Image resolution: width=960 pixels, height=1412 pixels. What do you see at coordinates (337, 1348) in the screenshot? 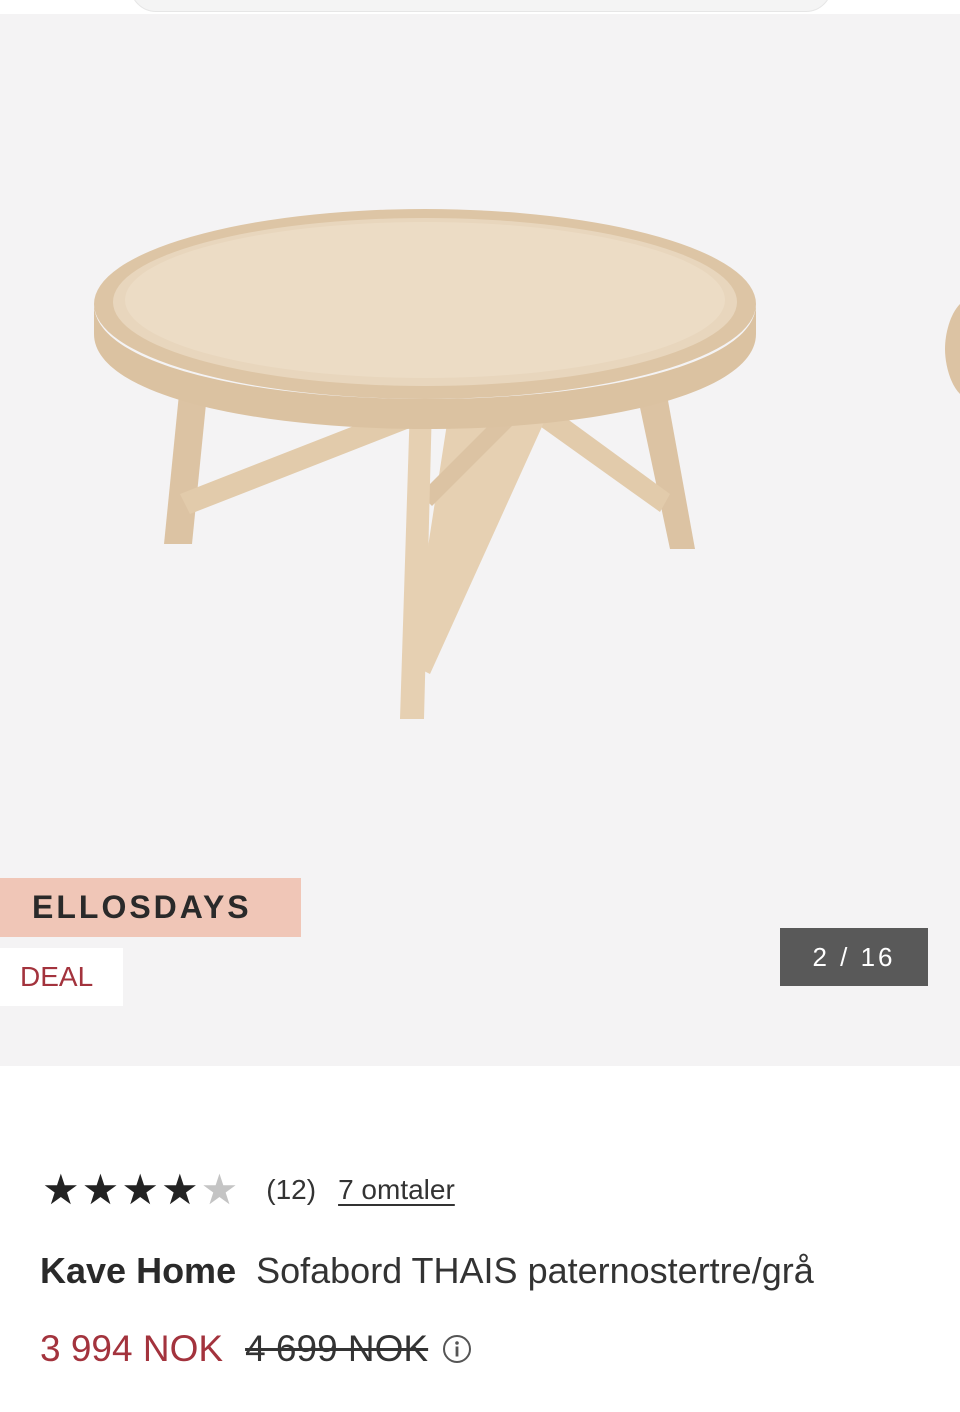
I see `original-price: 4 699 NOK` at bounding box center [337, 1348].